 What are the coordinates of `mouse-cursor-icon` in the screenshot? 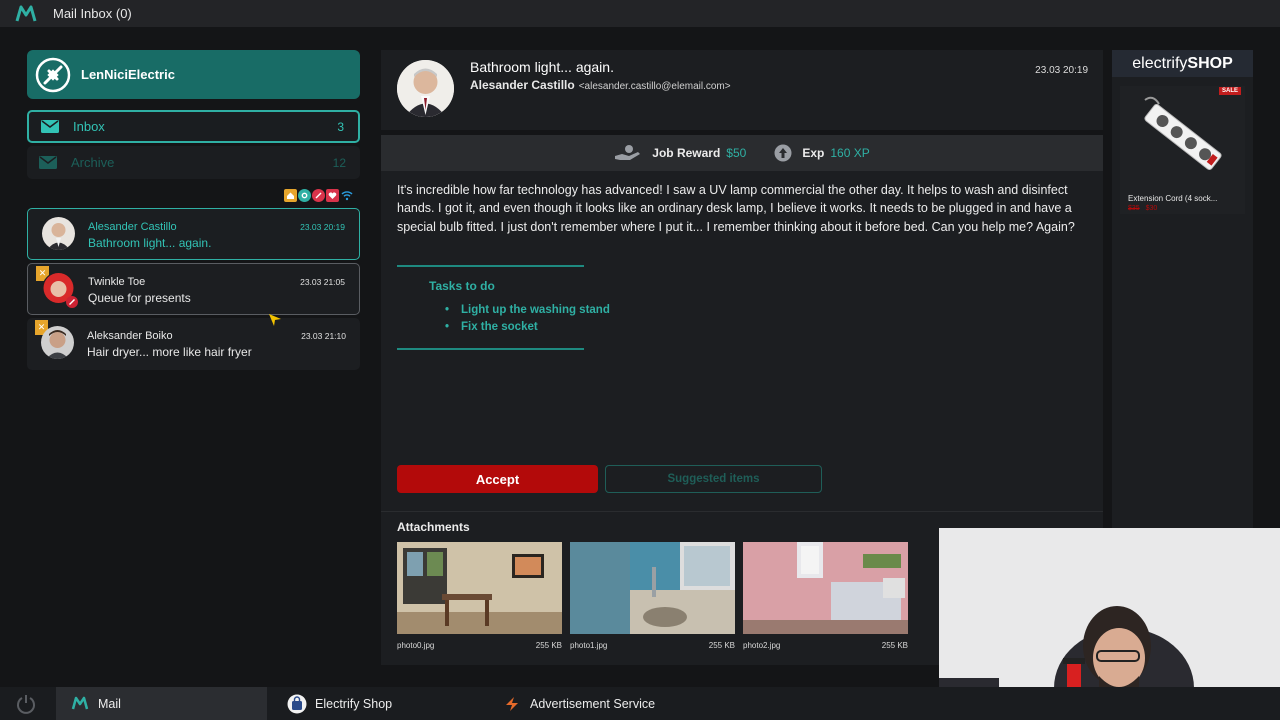 It's located at (275, 322).